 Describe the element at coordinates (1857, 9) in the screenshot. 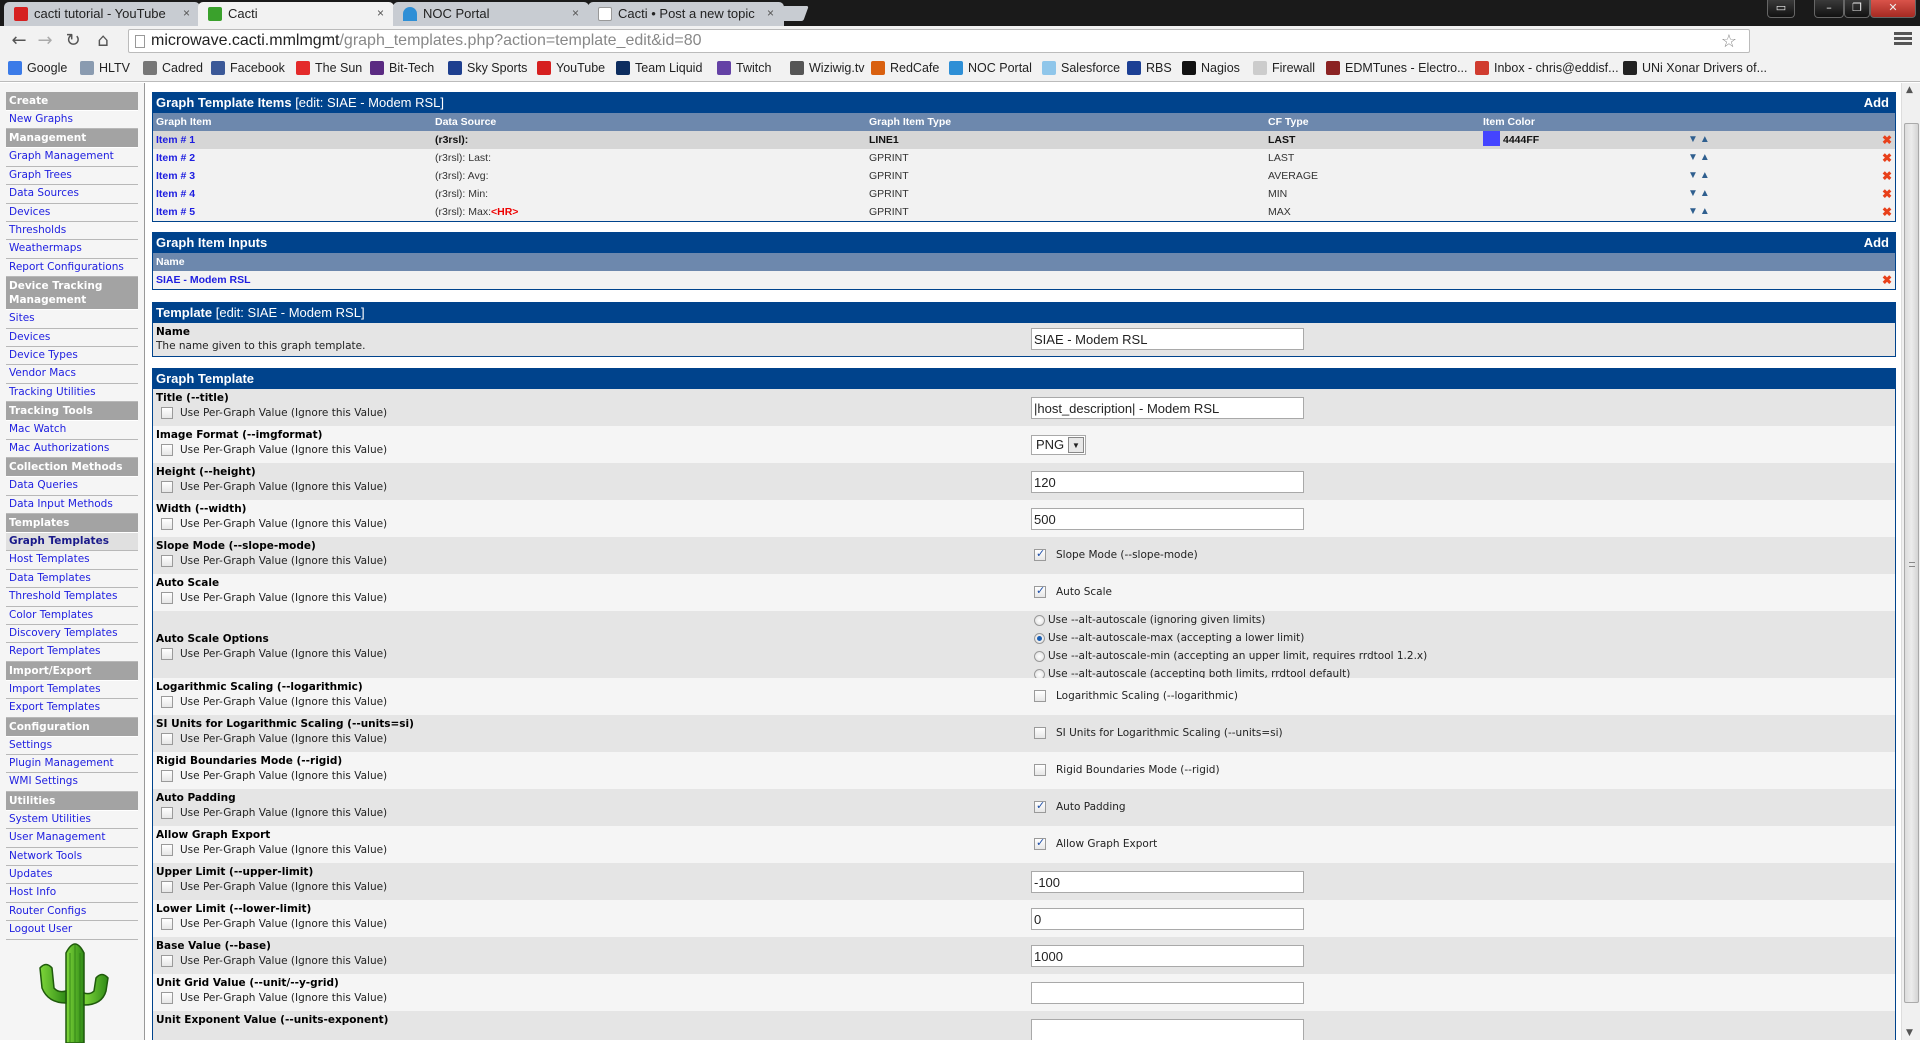

I see `maximize-button: ❐` at that location.